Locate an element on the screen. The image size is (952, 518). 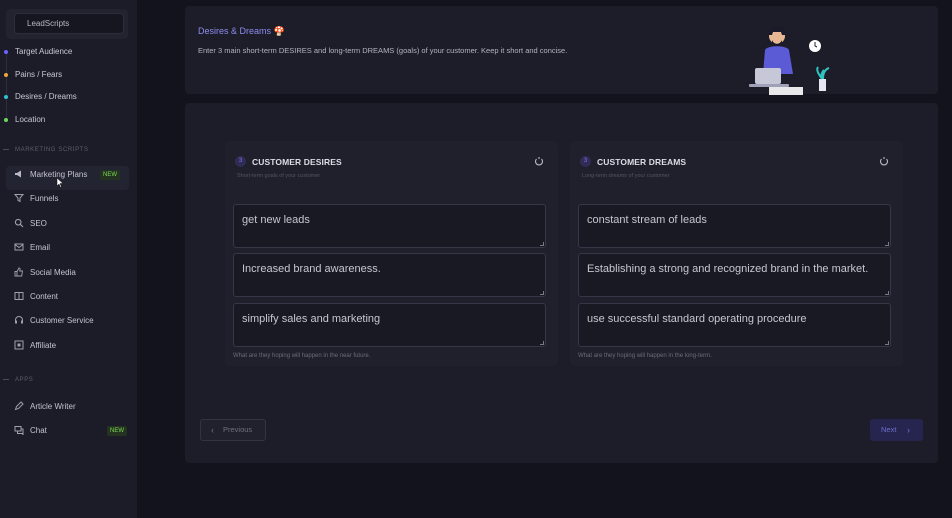
headset-icon is located at coordinates (19, 321).